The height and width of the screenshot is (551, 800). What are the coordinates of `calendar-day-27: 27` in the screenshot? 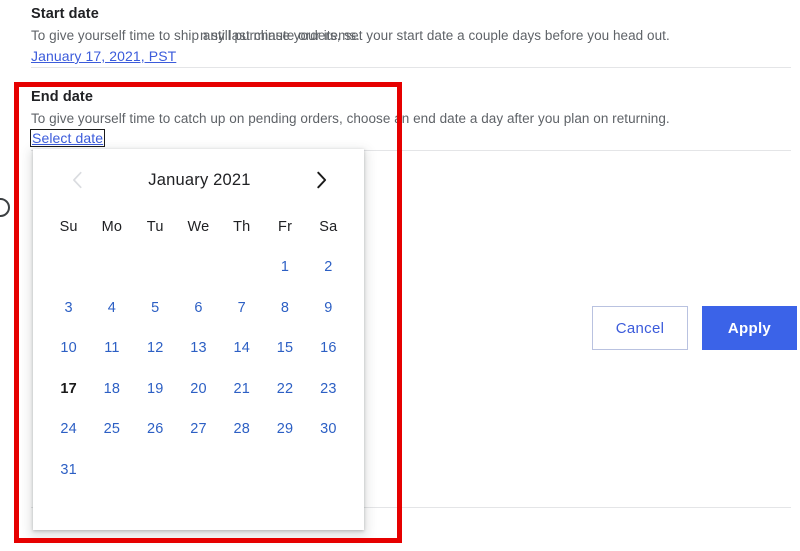 It's located at (198, 429).